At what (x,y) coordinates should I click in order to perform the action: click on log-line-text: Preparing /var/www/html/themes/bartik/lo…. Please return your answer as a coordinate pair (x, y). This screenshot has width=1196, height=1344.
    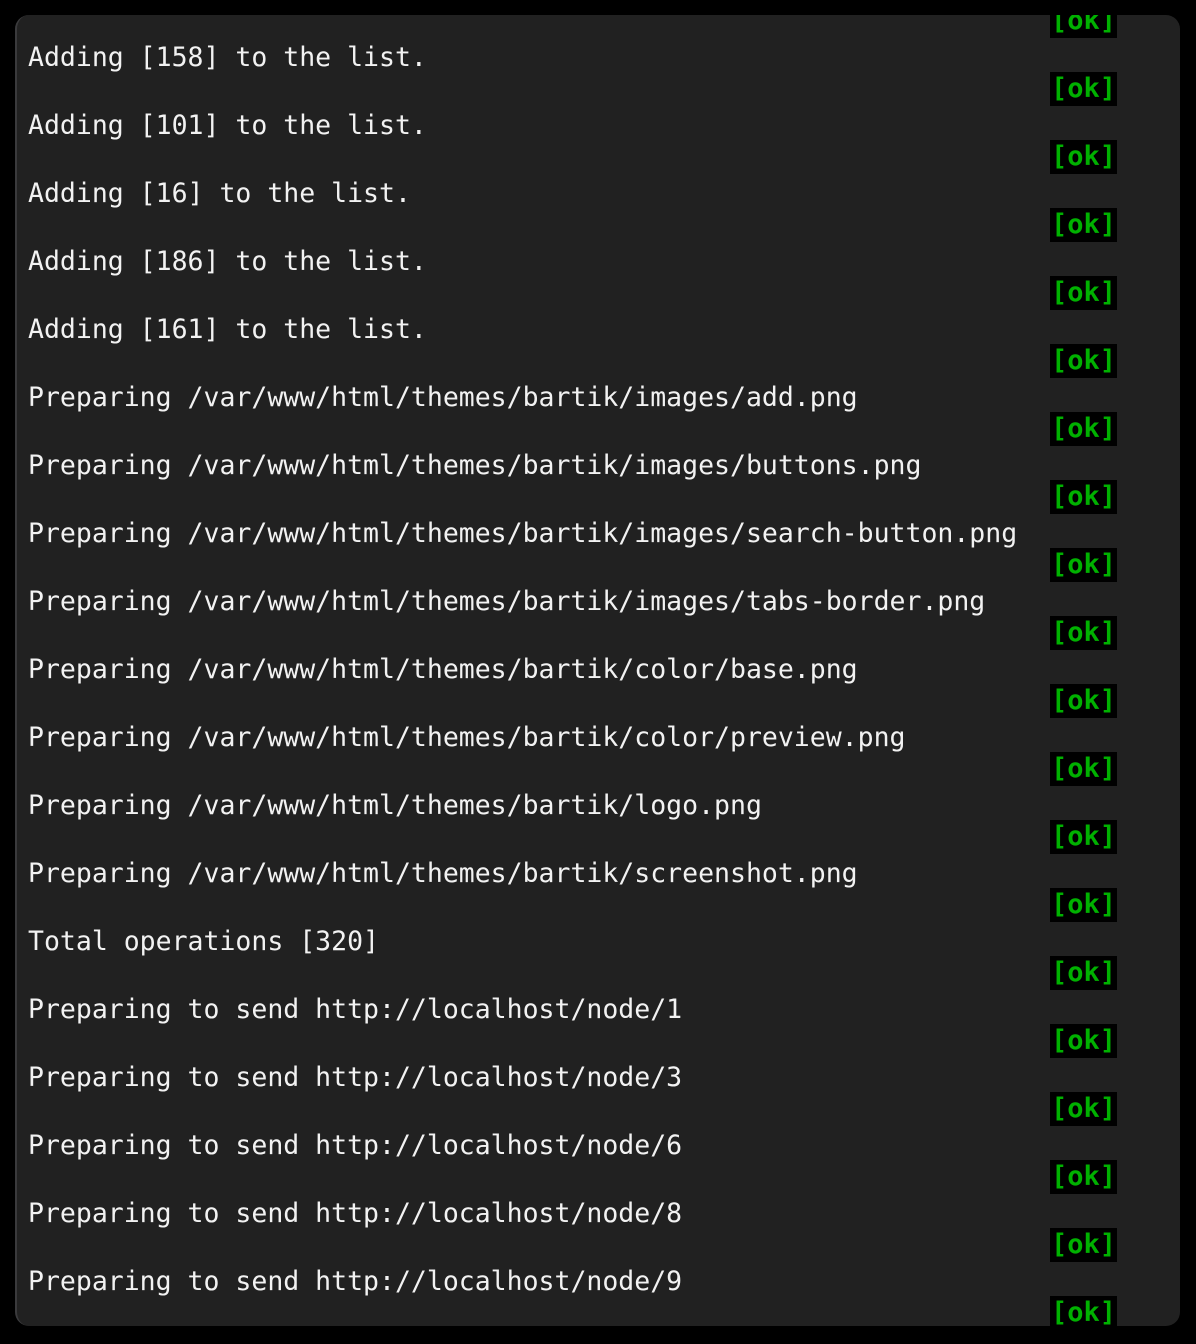
    Looking at the image, I should click on (395, 805).